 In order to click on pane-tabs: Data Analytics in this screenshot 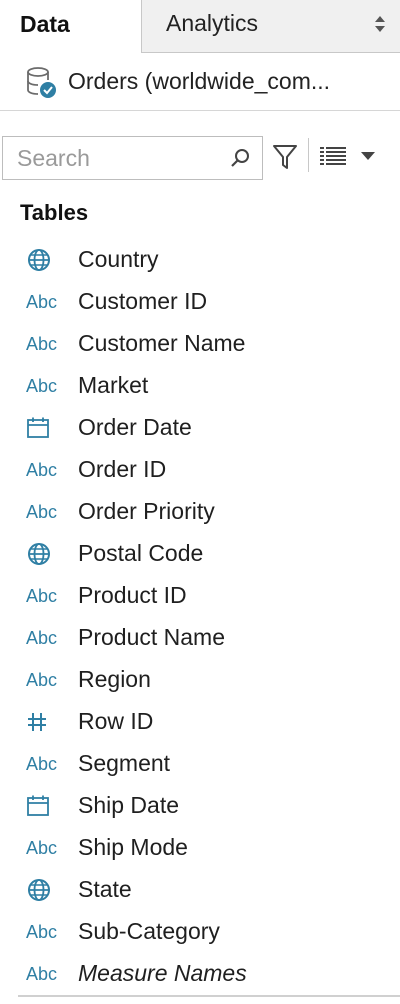, I will do `click(200, 26)`.